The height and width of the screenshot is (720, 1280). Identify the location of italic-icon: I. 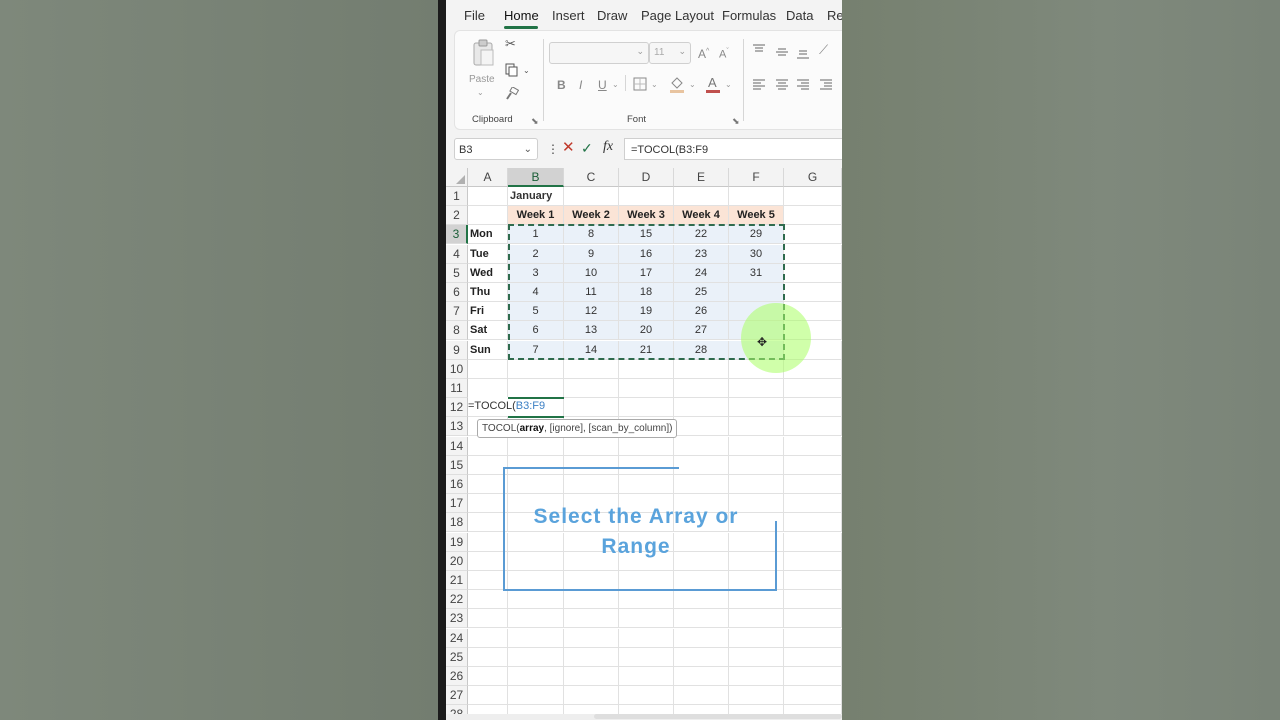
(580, 85).